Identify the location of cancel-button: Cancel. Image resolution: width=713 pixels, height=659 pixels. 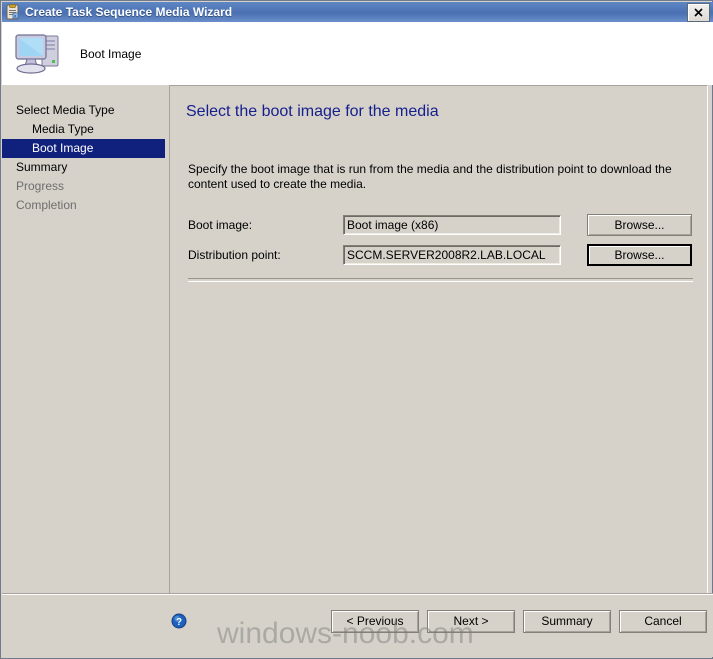
(663, 621).